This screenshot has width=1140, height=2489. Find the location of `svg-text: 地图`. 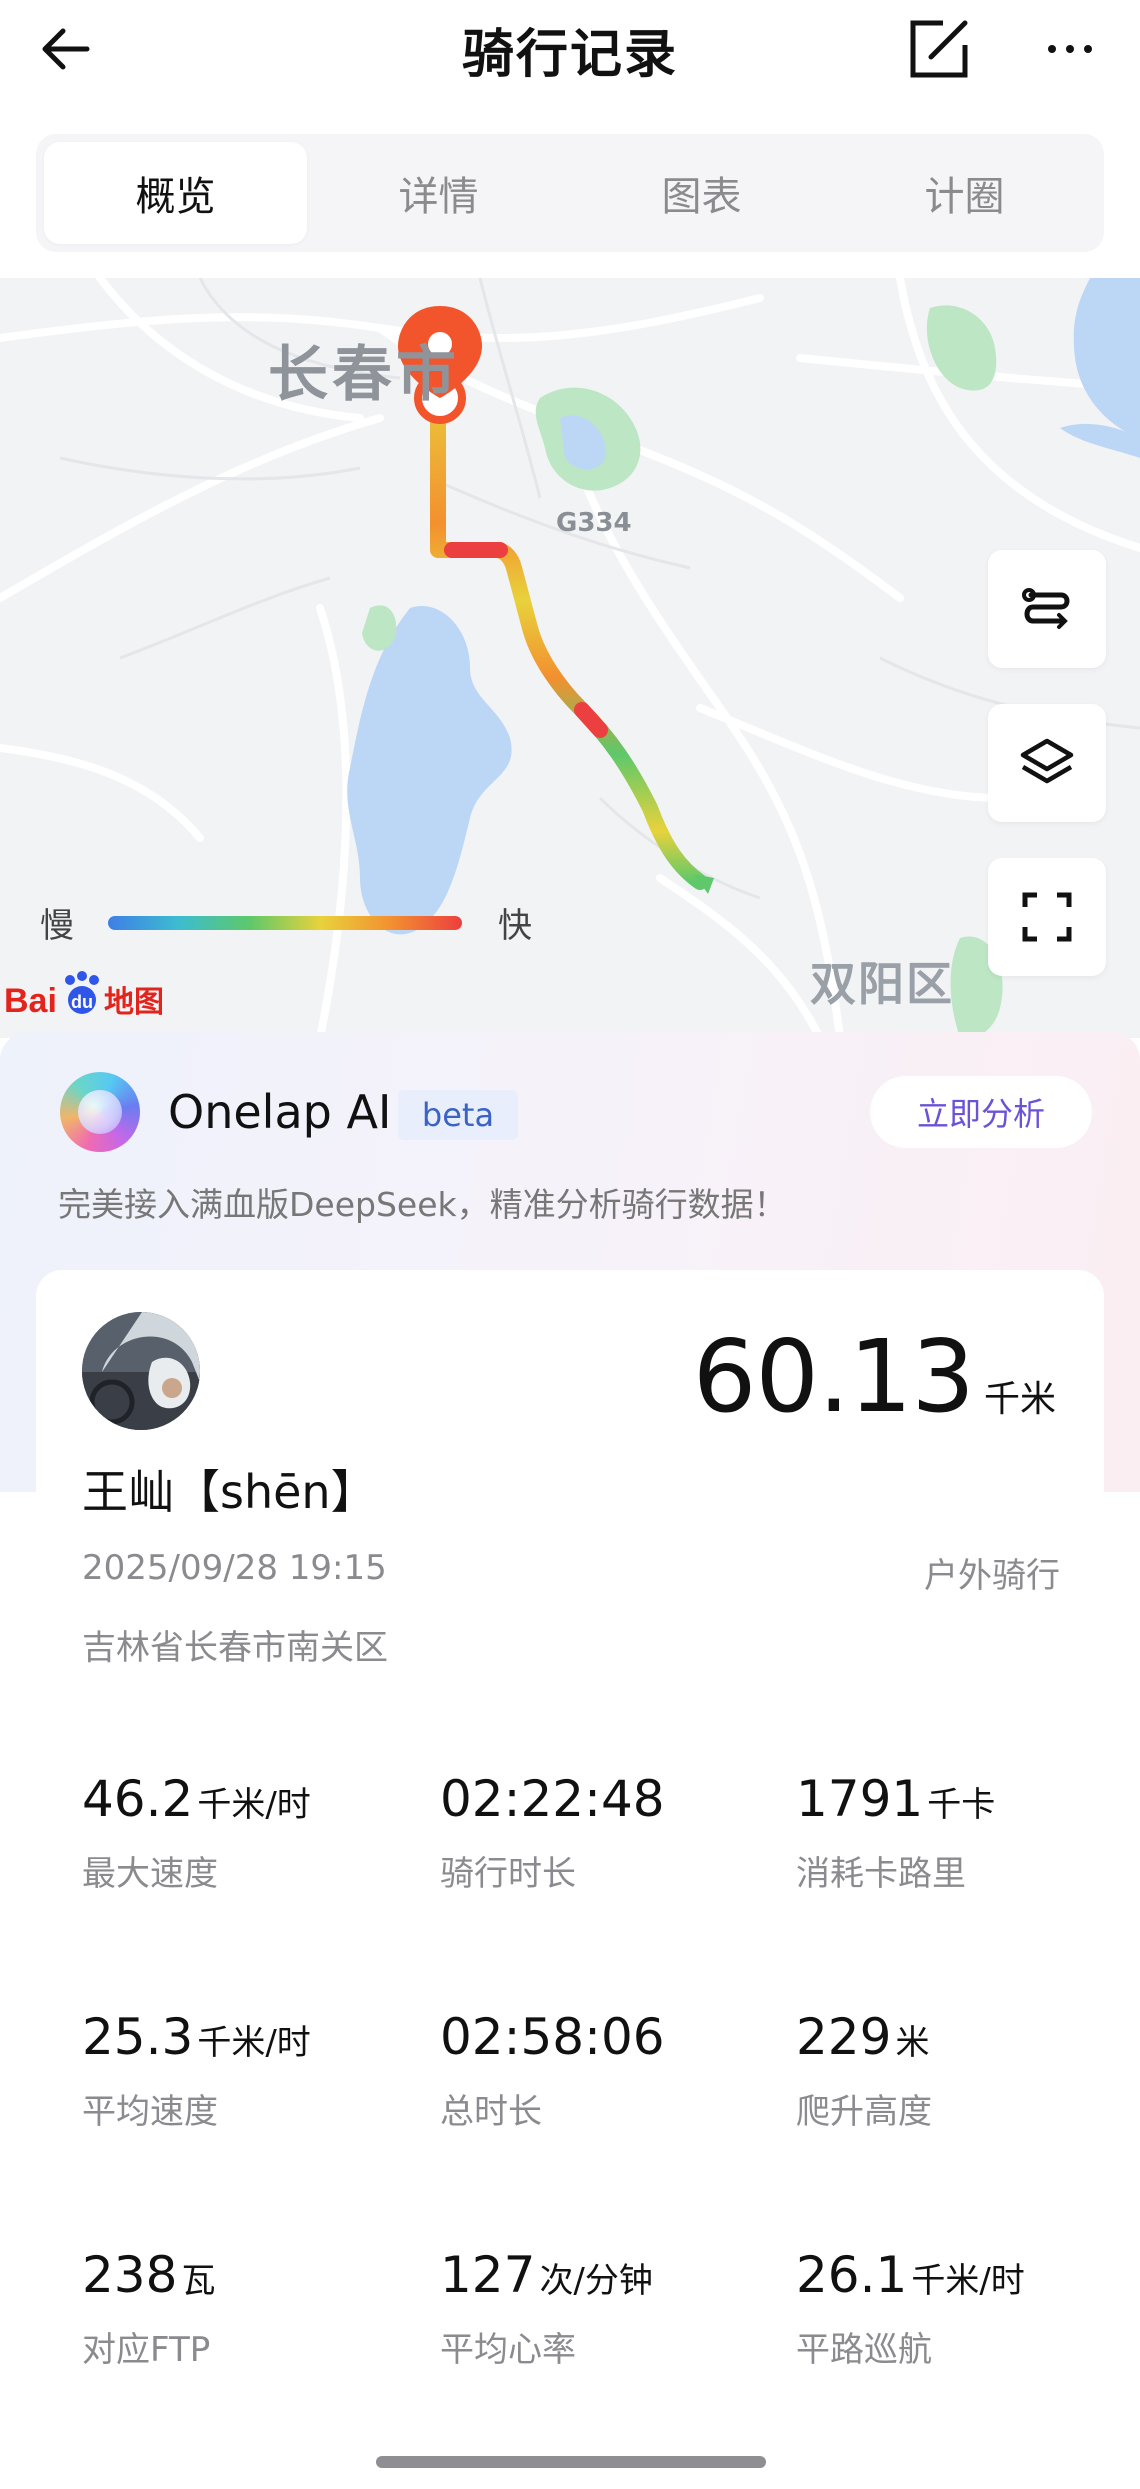

svg-text: 地图 is located at coordinates (134, 1002).